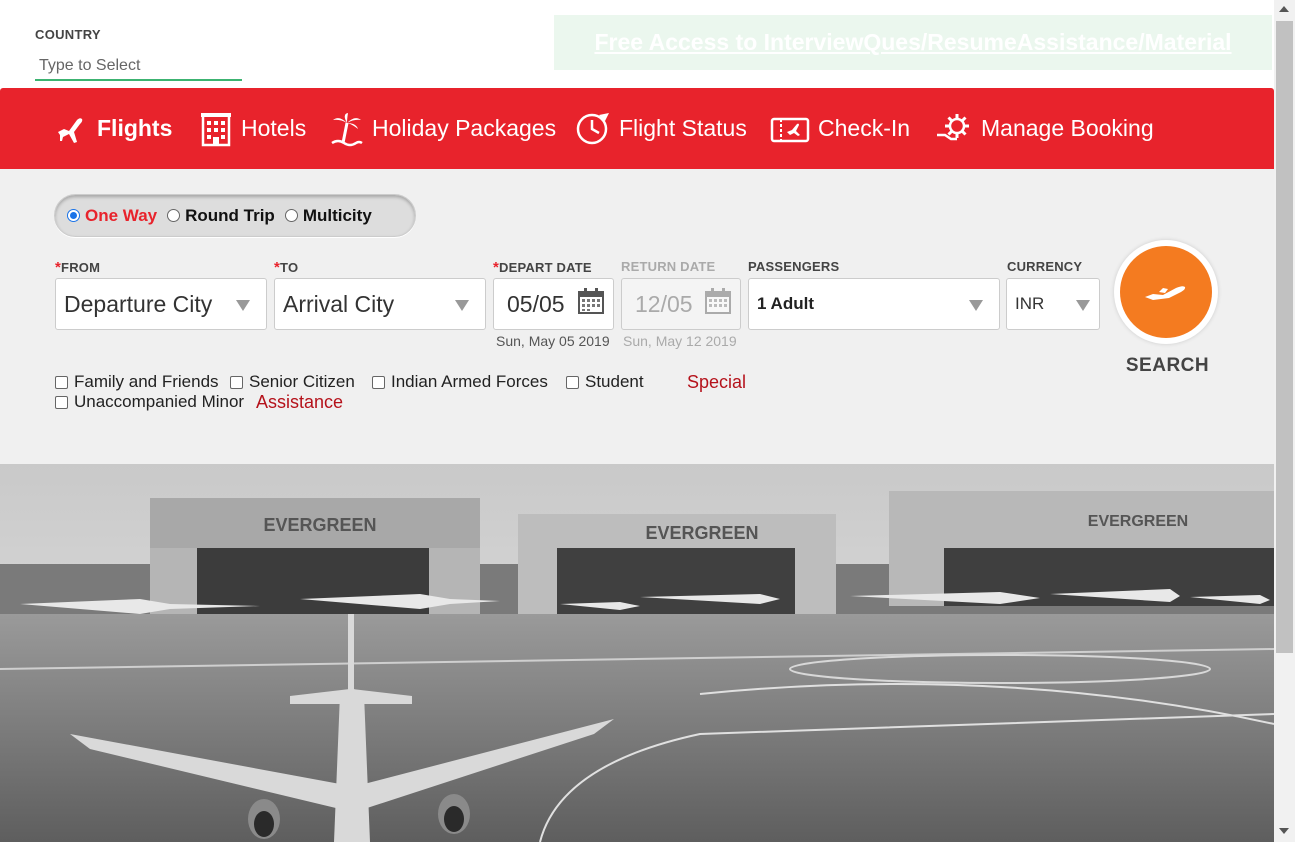 This screenshot has height=842, width=1295. I want to click on nav-tab-label: Check-In, so click(864, 128).